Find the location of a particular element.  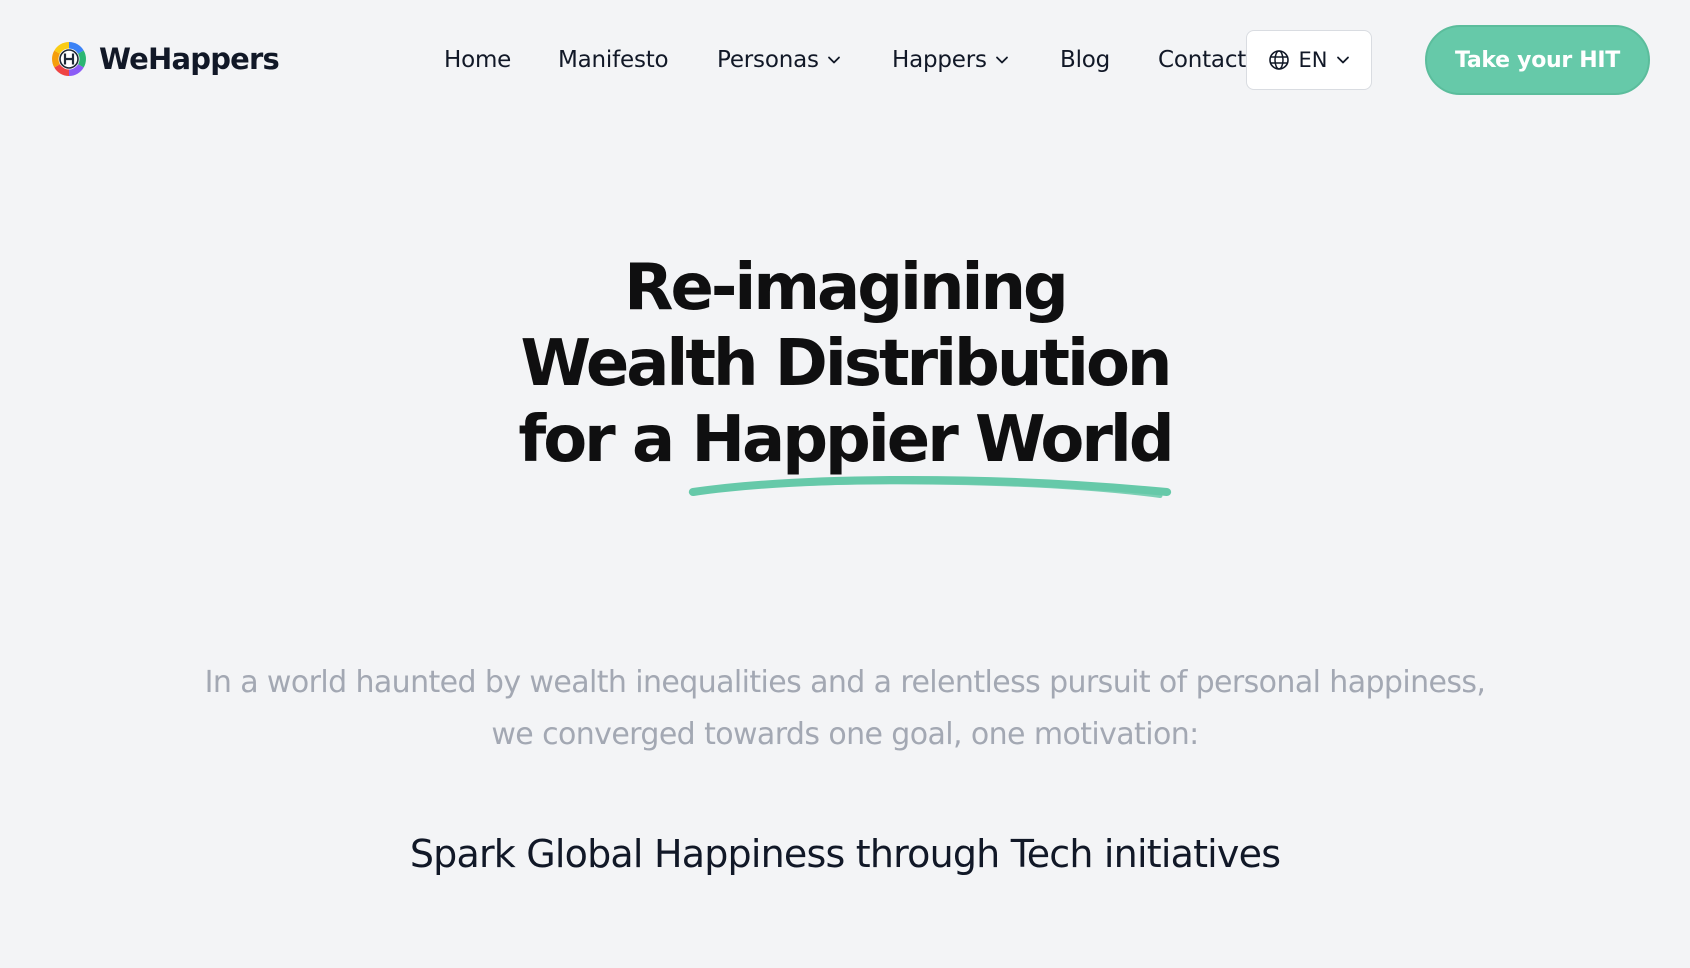

language-code: EN is located at coordinates (1313, 60).